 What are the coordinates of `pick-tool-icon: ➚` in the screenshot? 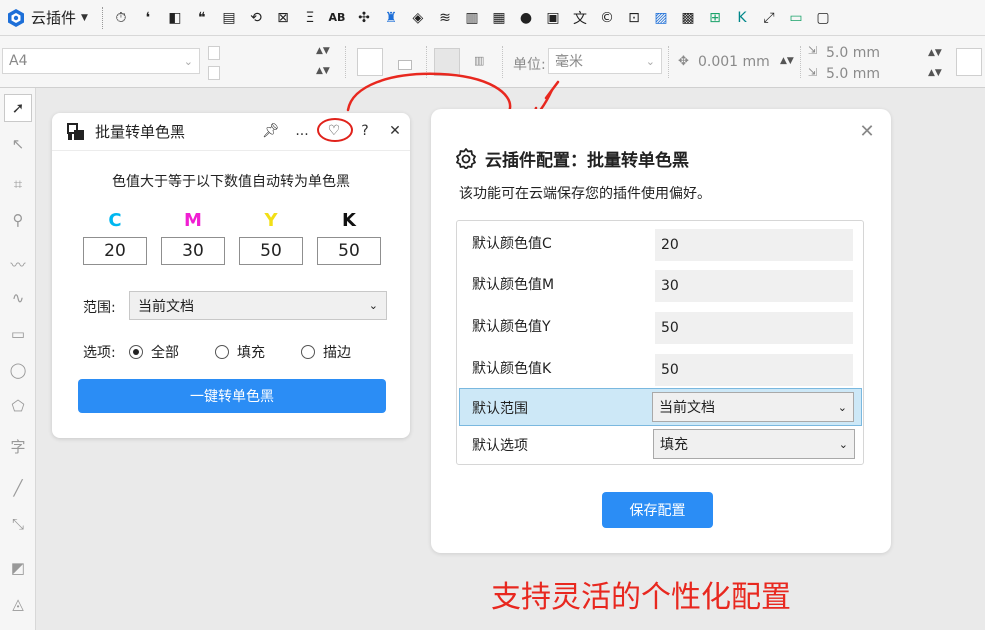 It's located at (18, 108).